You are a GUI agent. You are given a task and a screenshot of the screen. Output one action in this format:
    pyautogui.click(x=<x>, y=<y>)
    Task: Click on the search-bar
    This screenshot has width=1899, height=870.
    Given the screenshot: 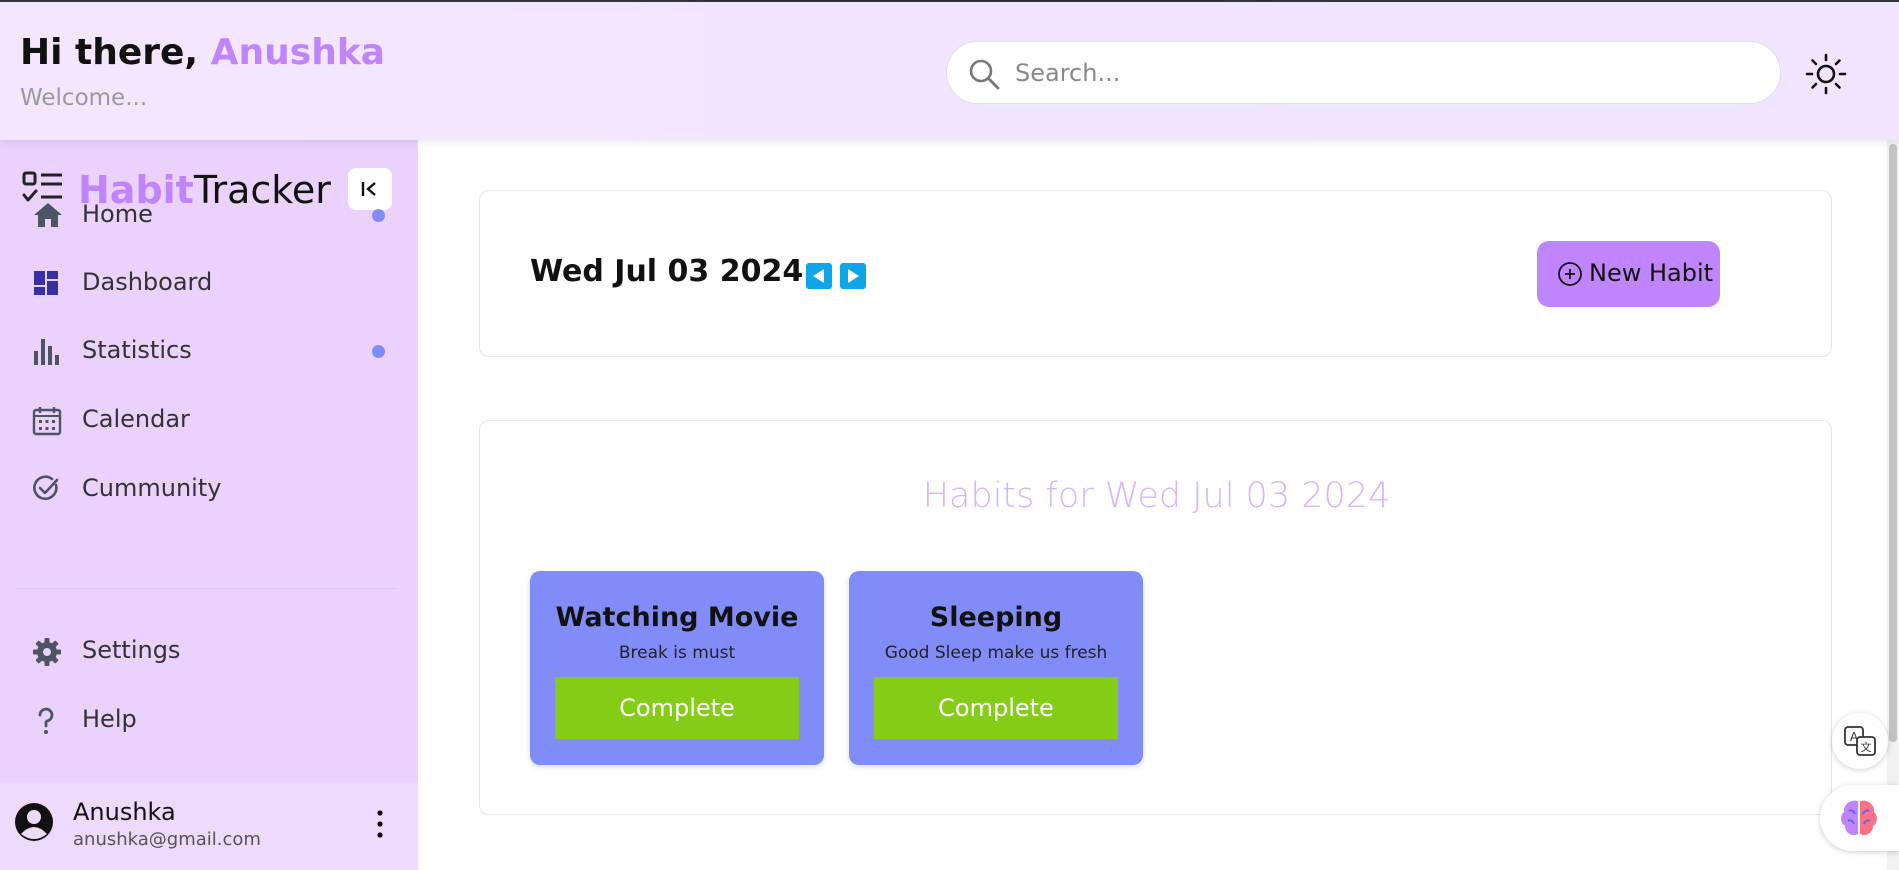 What is the action you would take?
    pyautogui.click(x=1363, y=72)
    